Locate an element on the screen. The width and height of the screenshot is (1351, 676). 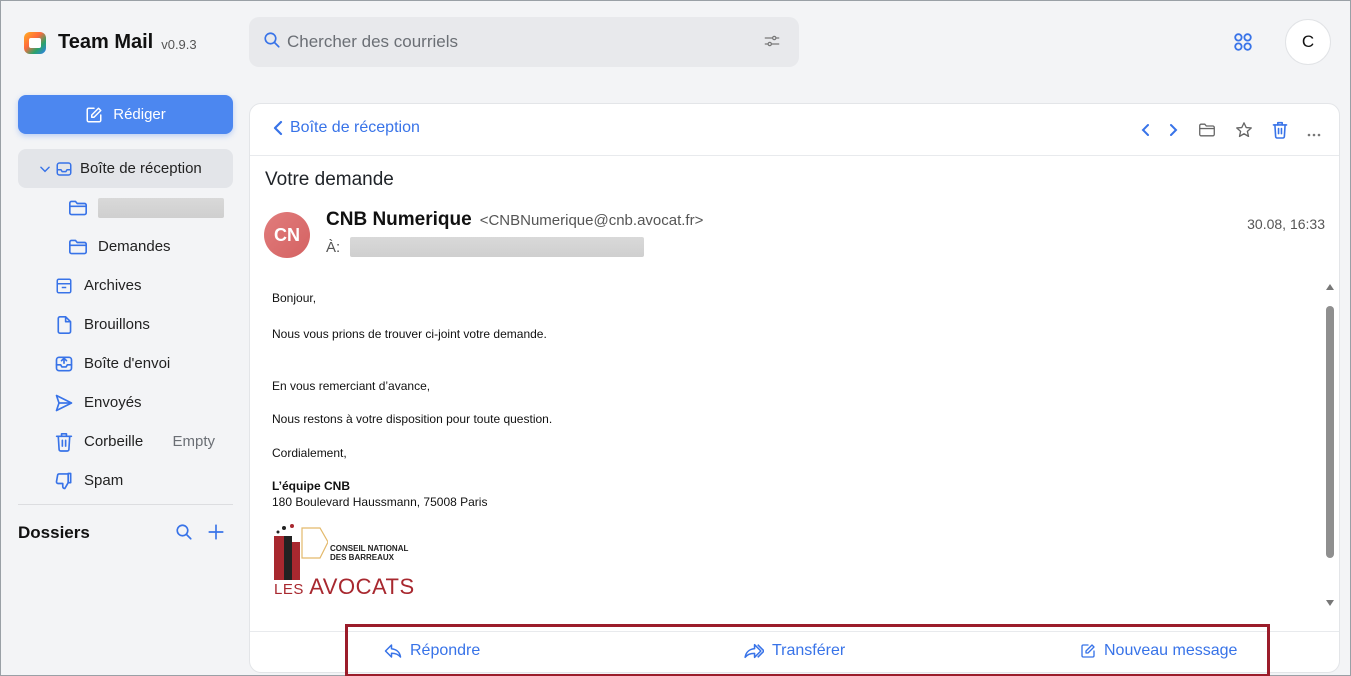
sidebar-item-label: Envoyés is located at coordinates (113, 402).